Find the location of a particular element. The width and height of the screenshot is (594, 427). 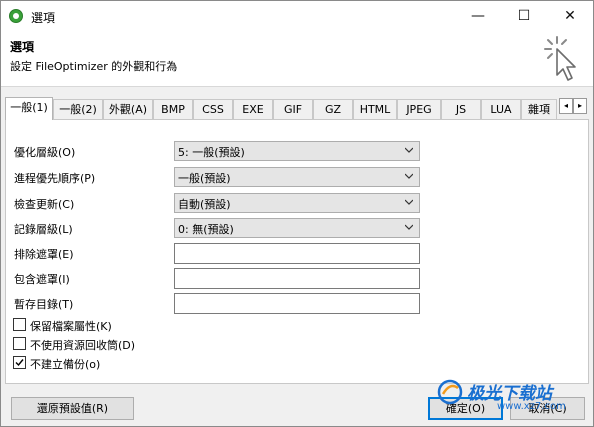

log-level-value: 0: 無(預設) is located at coordinates (206, 229).